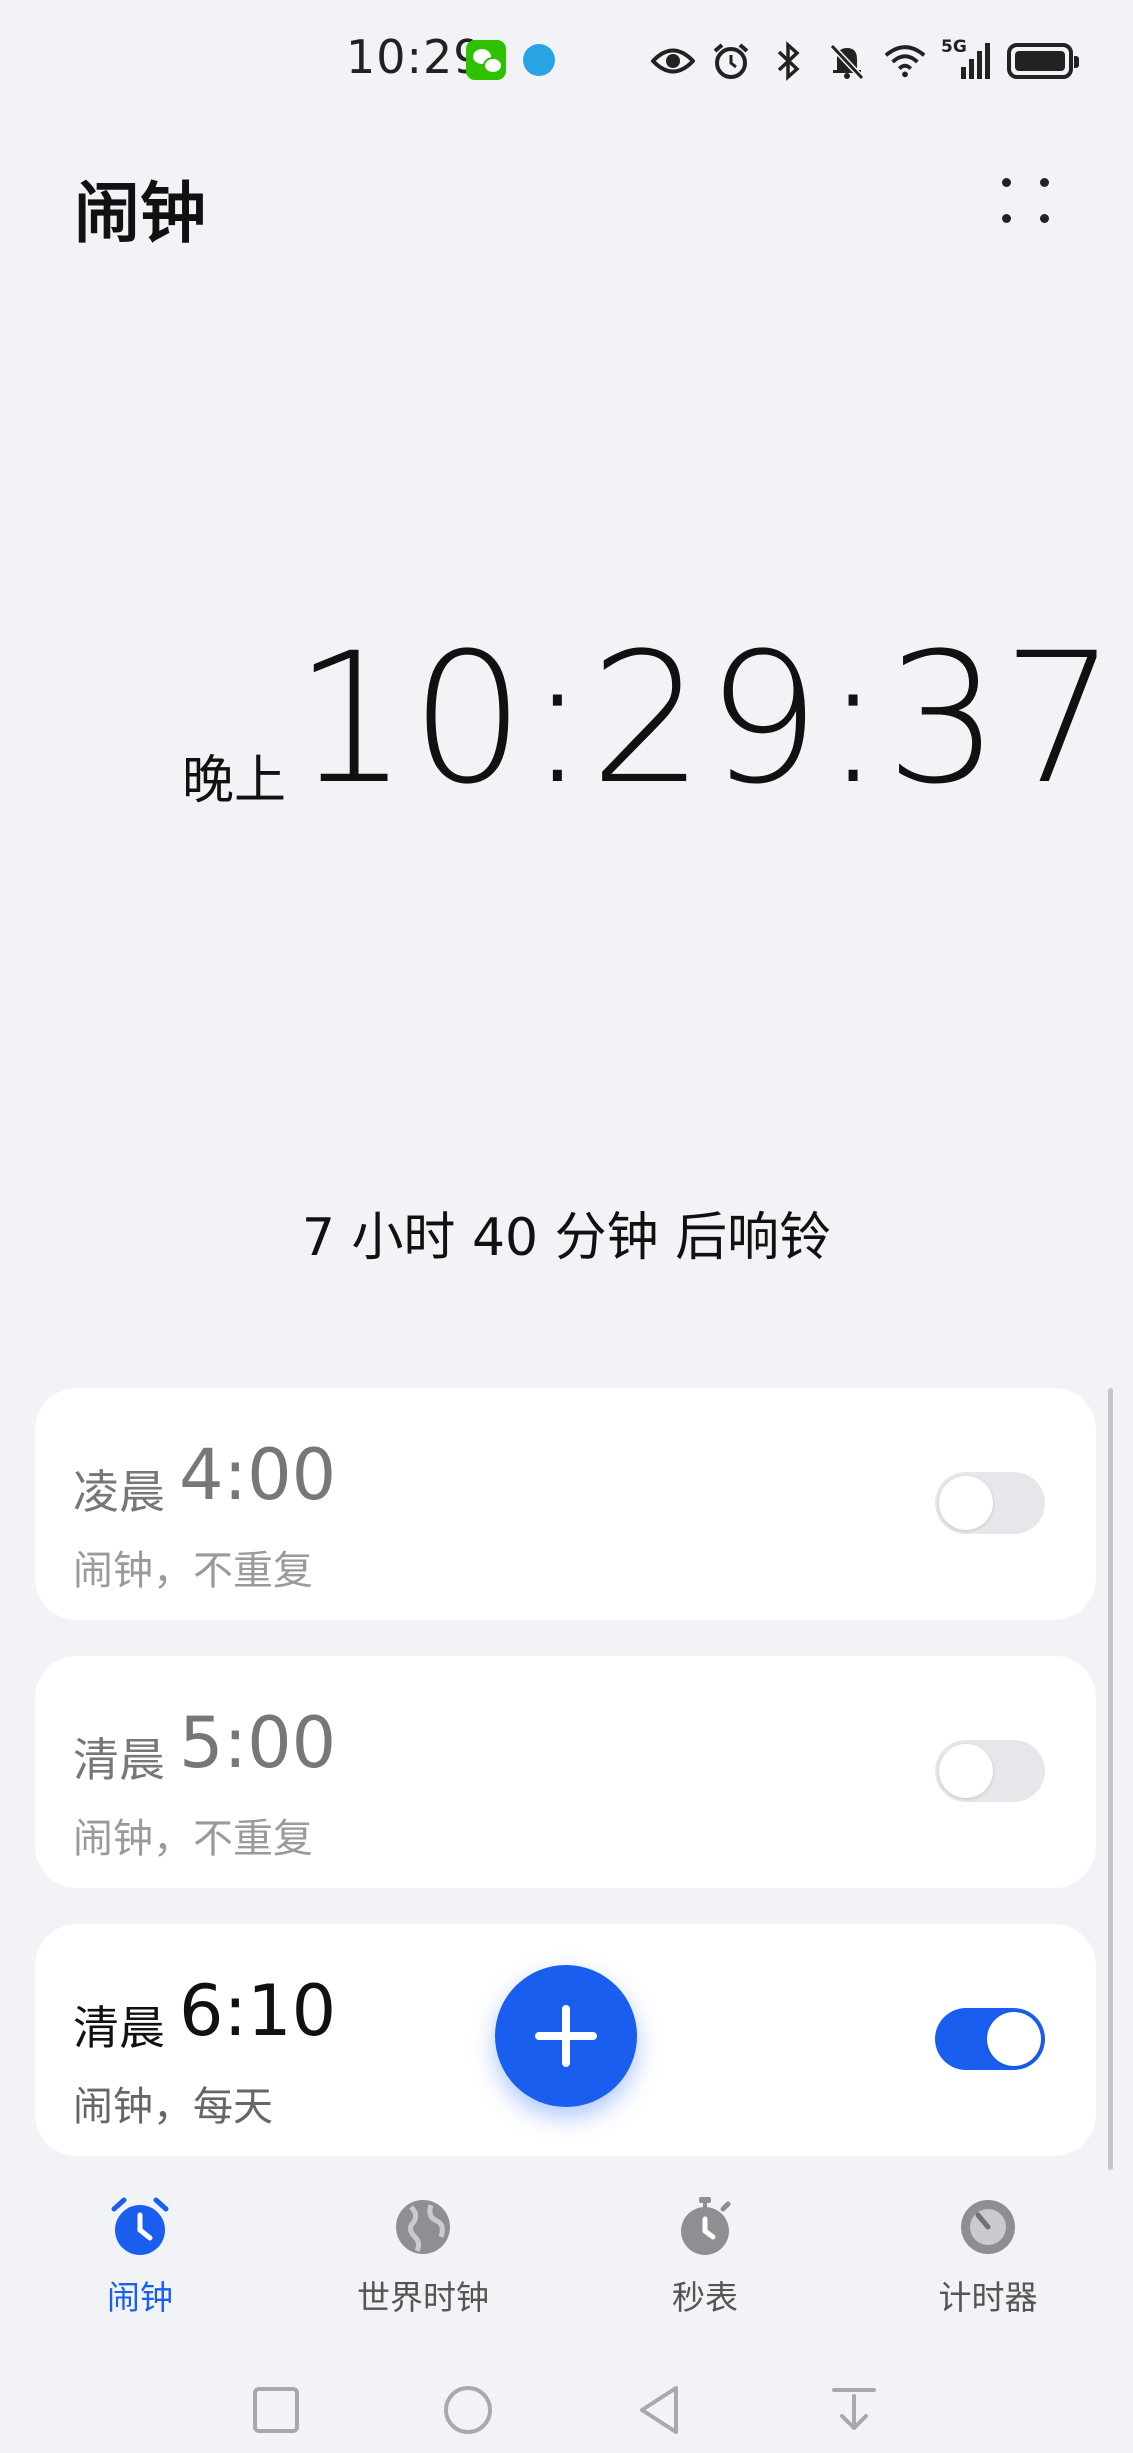  What do you see at coordinates (258, 1475) in the screenshot?
I see `alarm-time: 4:00` at bounding box center [258, 1475].